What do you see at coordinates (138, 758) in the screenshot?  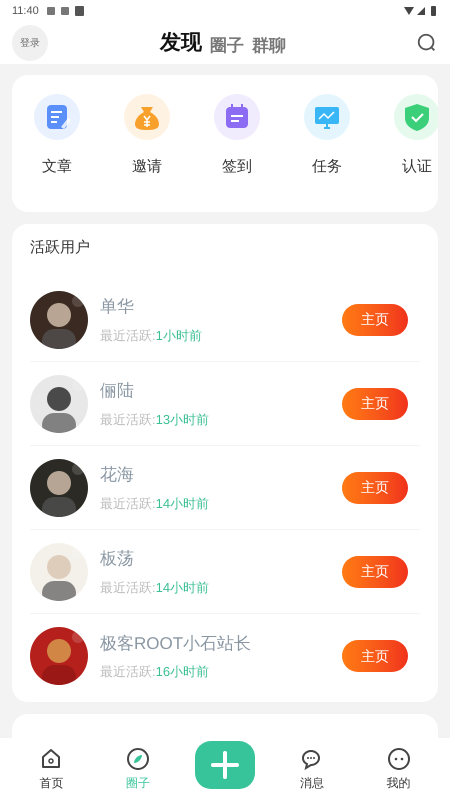 I see `compass-icon` at bounding box center [138, 758].